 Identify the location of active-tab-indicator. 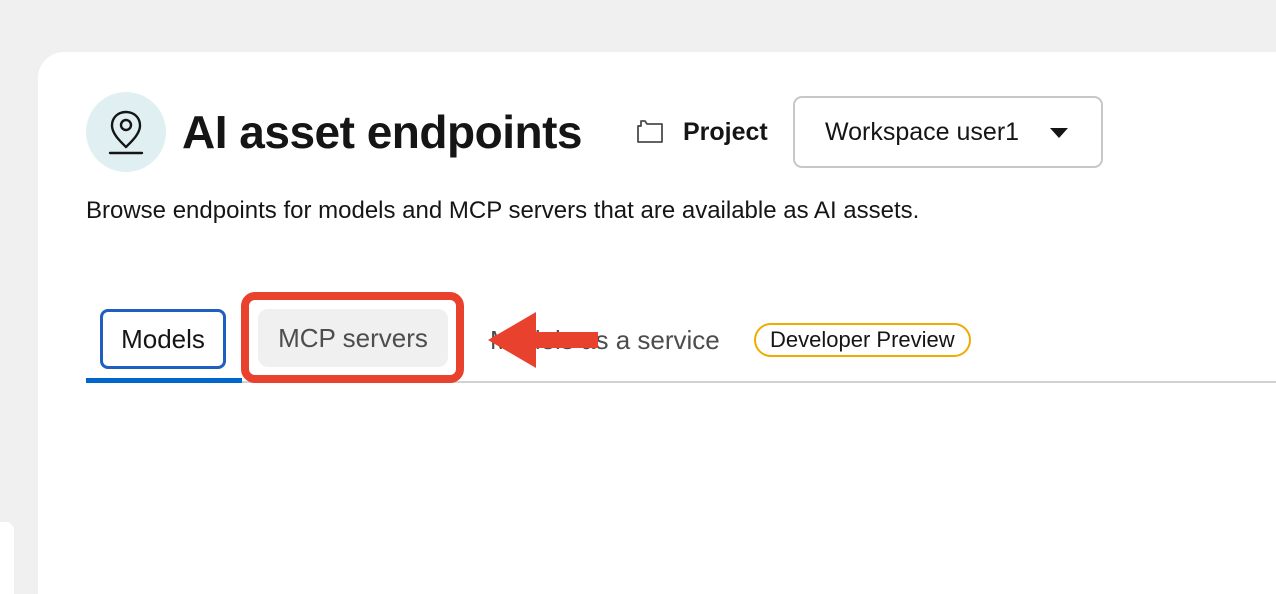
(164, 380).